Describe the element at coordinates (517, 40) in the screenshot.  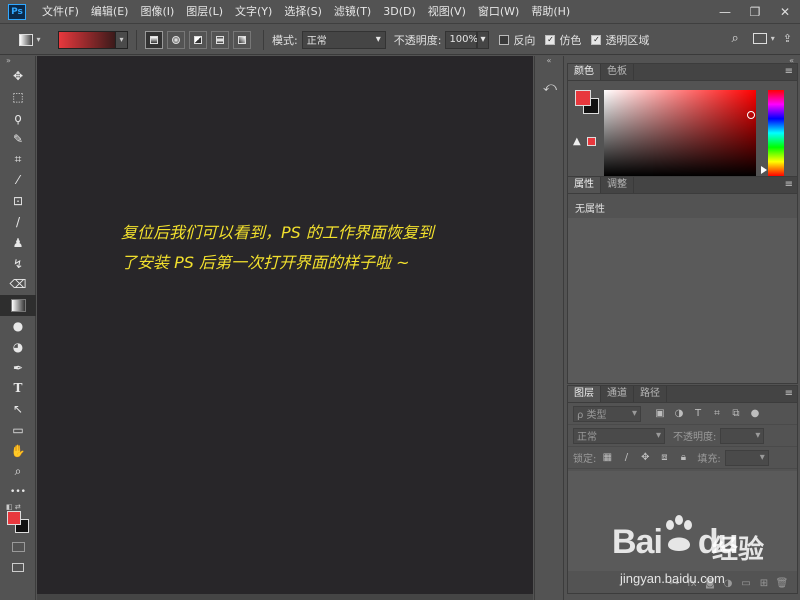
I see `reverse-checkbox: 反向` at that location.